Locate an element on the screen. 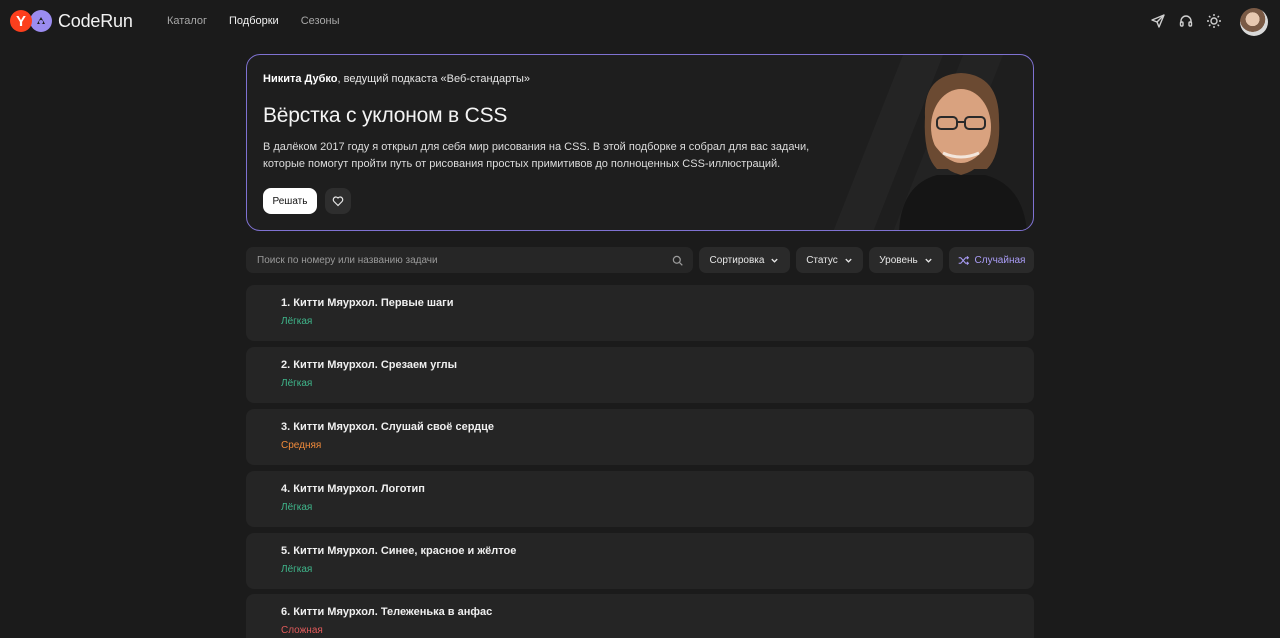 The image size is (1280, 638). sort-dropdown: Сортировка is located at coordinates (744, 260).